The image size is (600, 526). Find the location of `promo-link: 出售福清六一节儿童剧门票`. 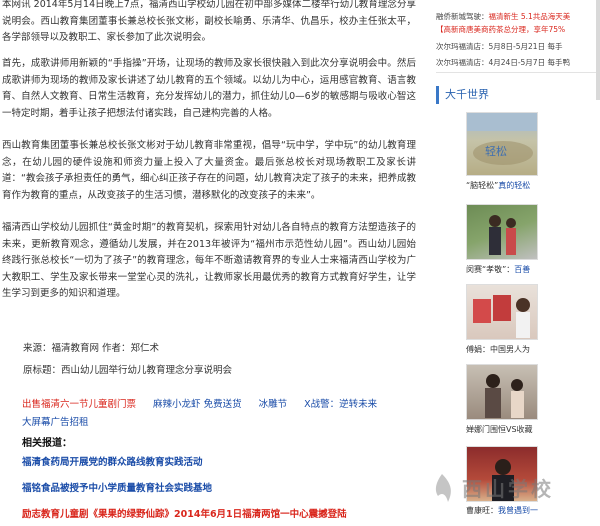

promo-link: 出售福清六一节儿童剧门票 is located at coordinates (79, 404).